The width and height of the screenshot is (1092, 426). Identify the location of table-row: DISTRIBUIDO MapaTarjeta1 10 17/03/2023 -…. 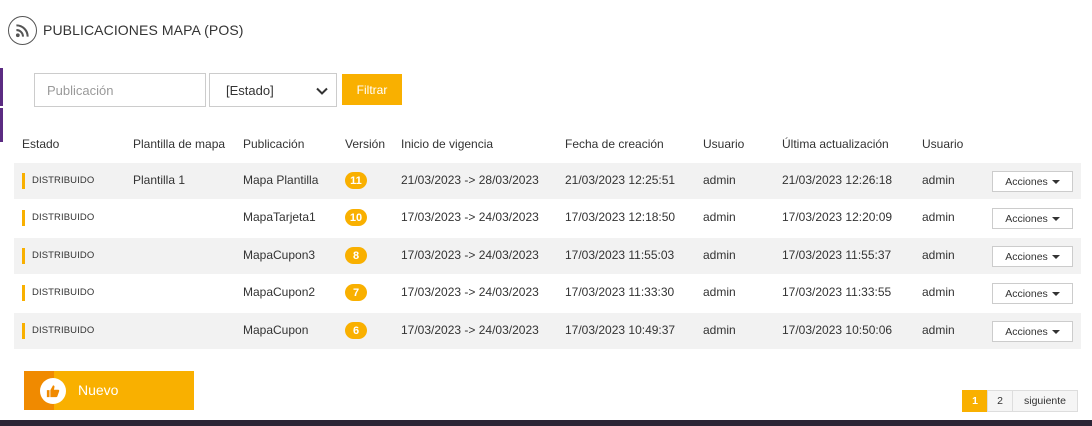
(547, 218).